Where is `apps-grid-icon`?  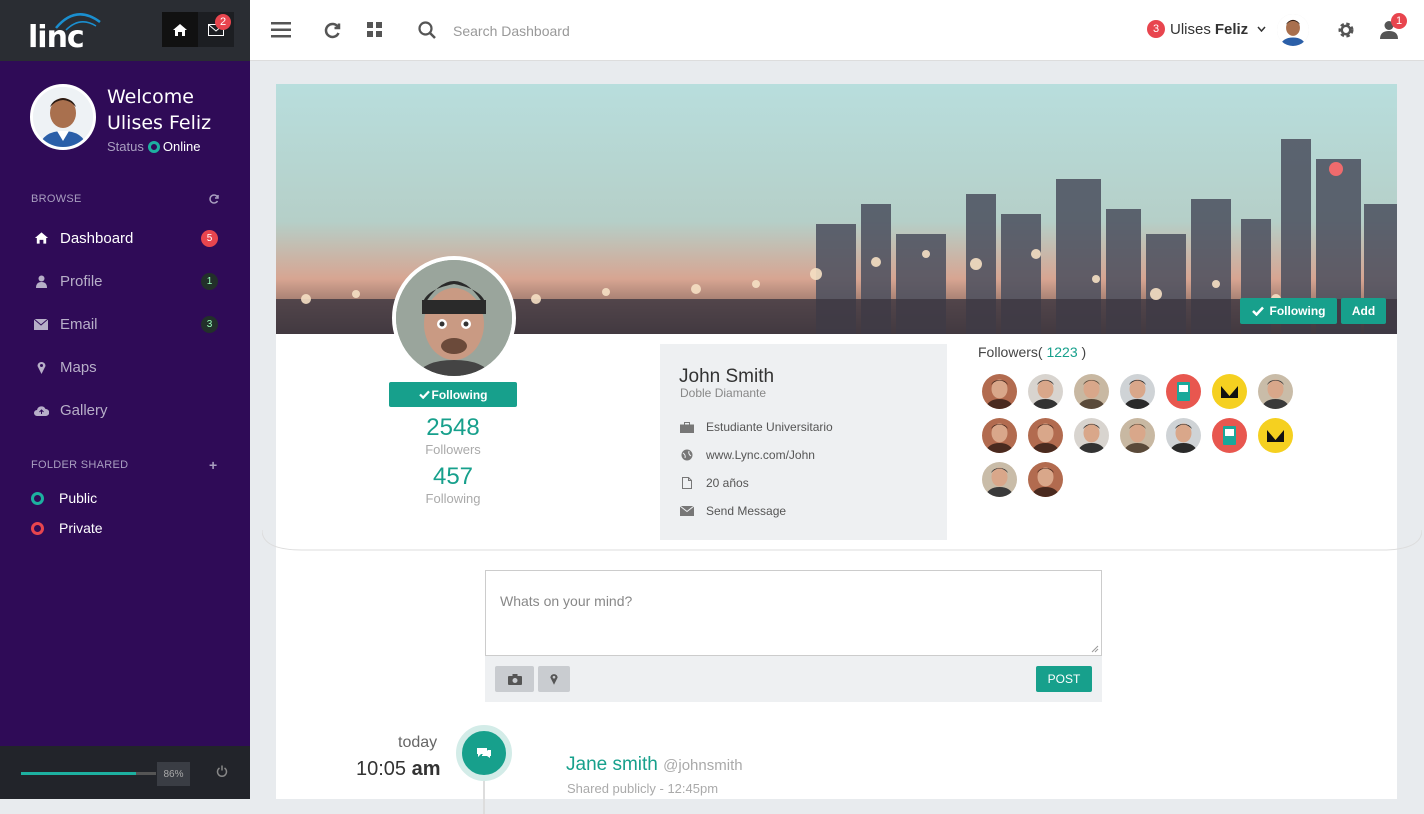 apps-grid-icon is located at coordinates (374, 32).